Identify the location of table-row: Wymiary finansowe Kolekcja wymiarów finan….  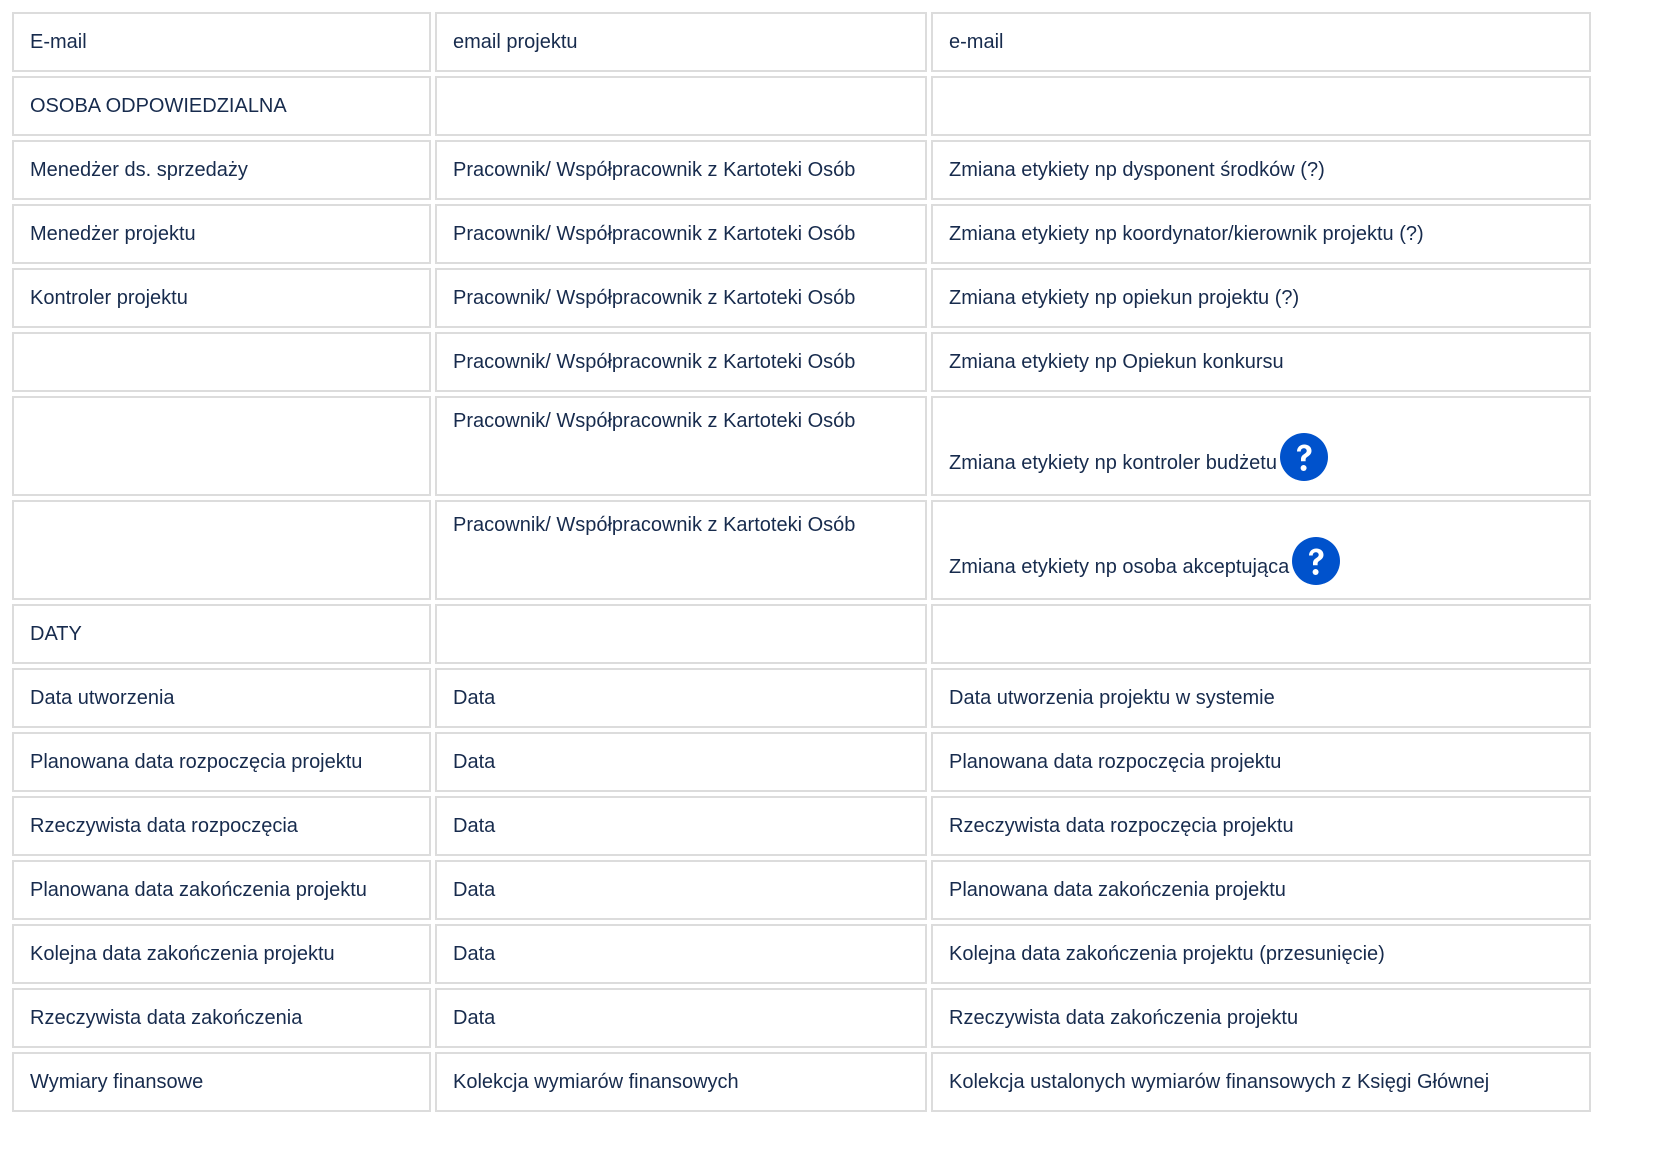
(801, 1082).